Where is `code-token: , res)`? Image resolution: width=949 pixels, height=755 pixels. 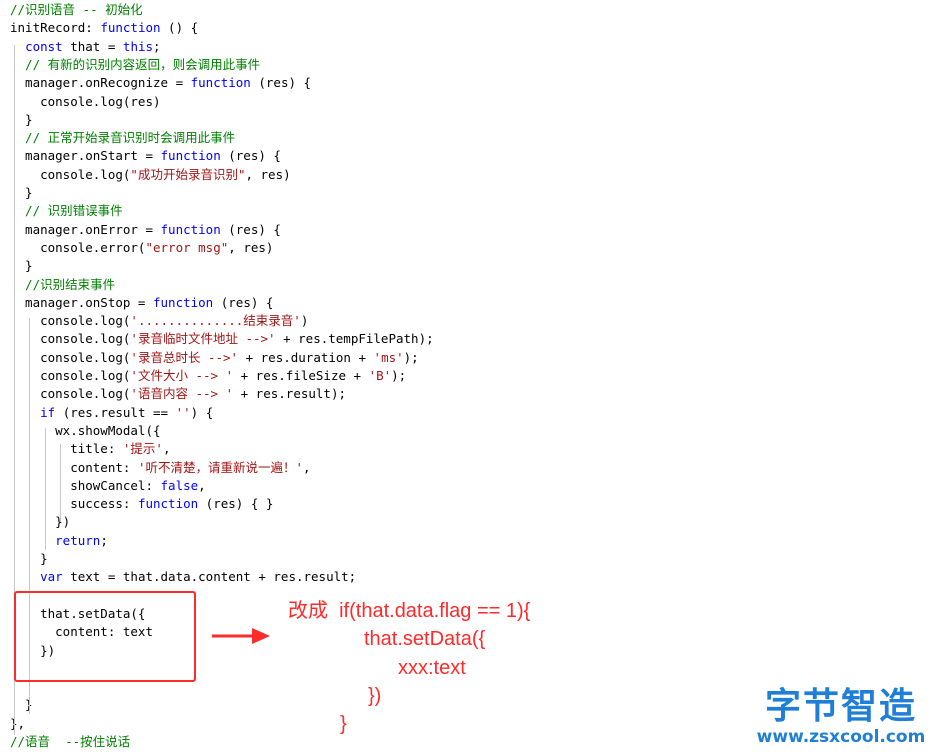
code-token: , res) is located at coordinates (251, 247).